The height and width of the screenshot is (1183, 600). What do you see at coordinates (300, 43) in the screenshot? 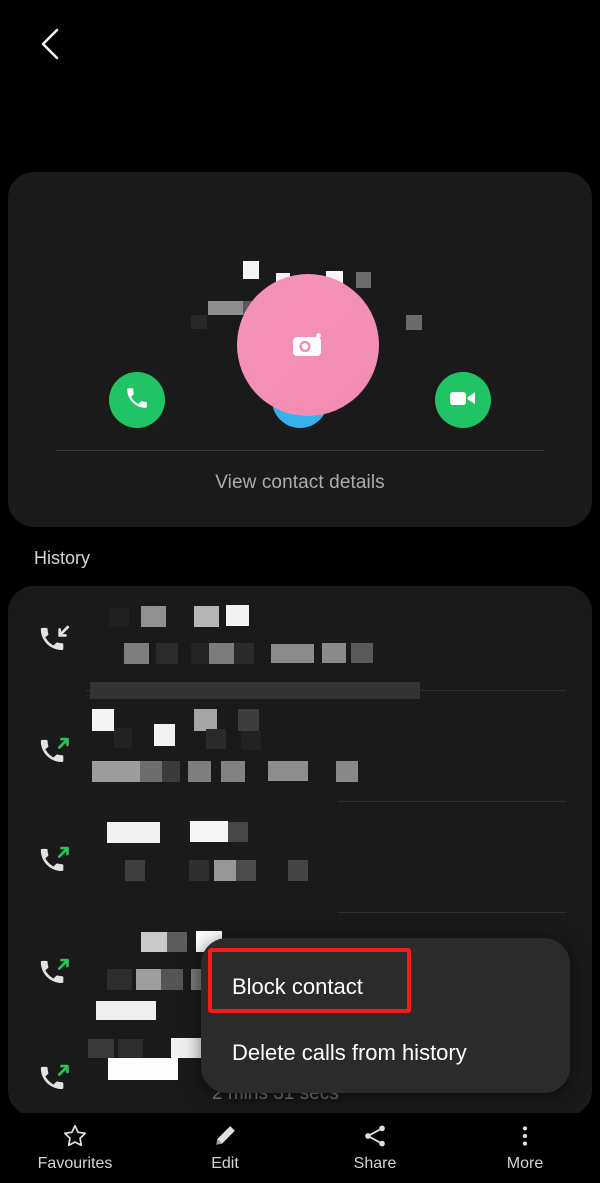
I see `top-bar` at bounding box center [300, 43].